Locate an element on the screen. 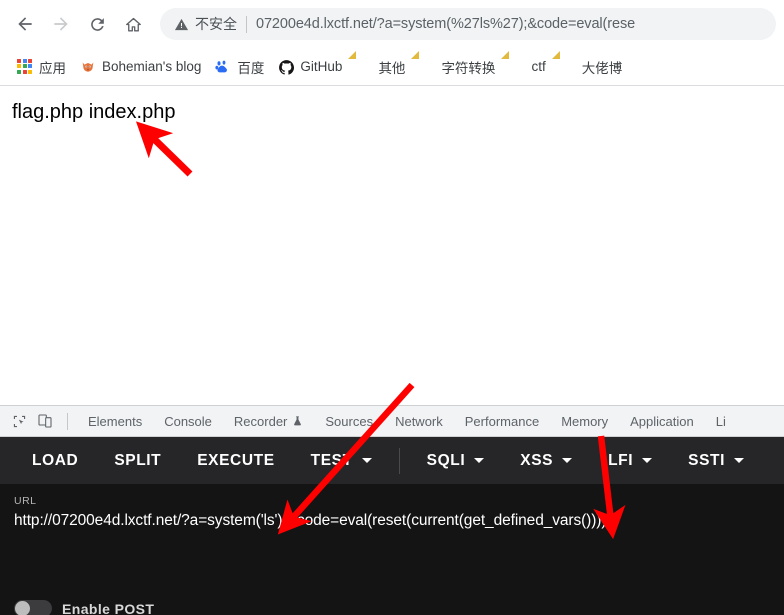  tab-performance: Performance is located at coordinates (502, 421).